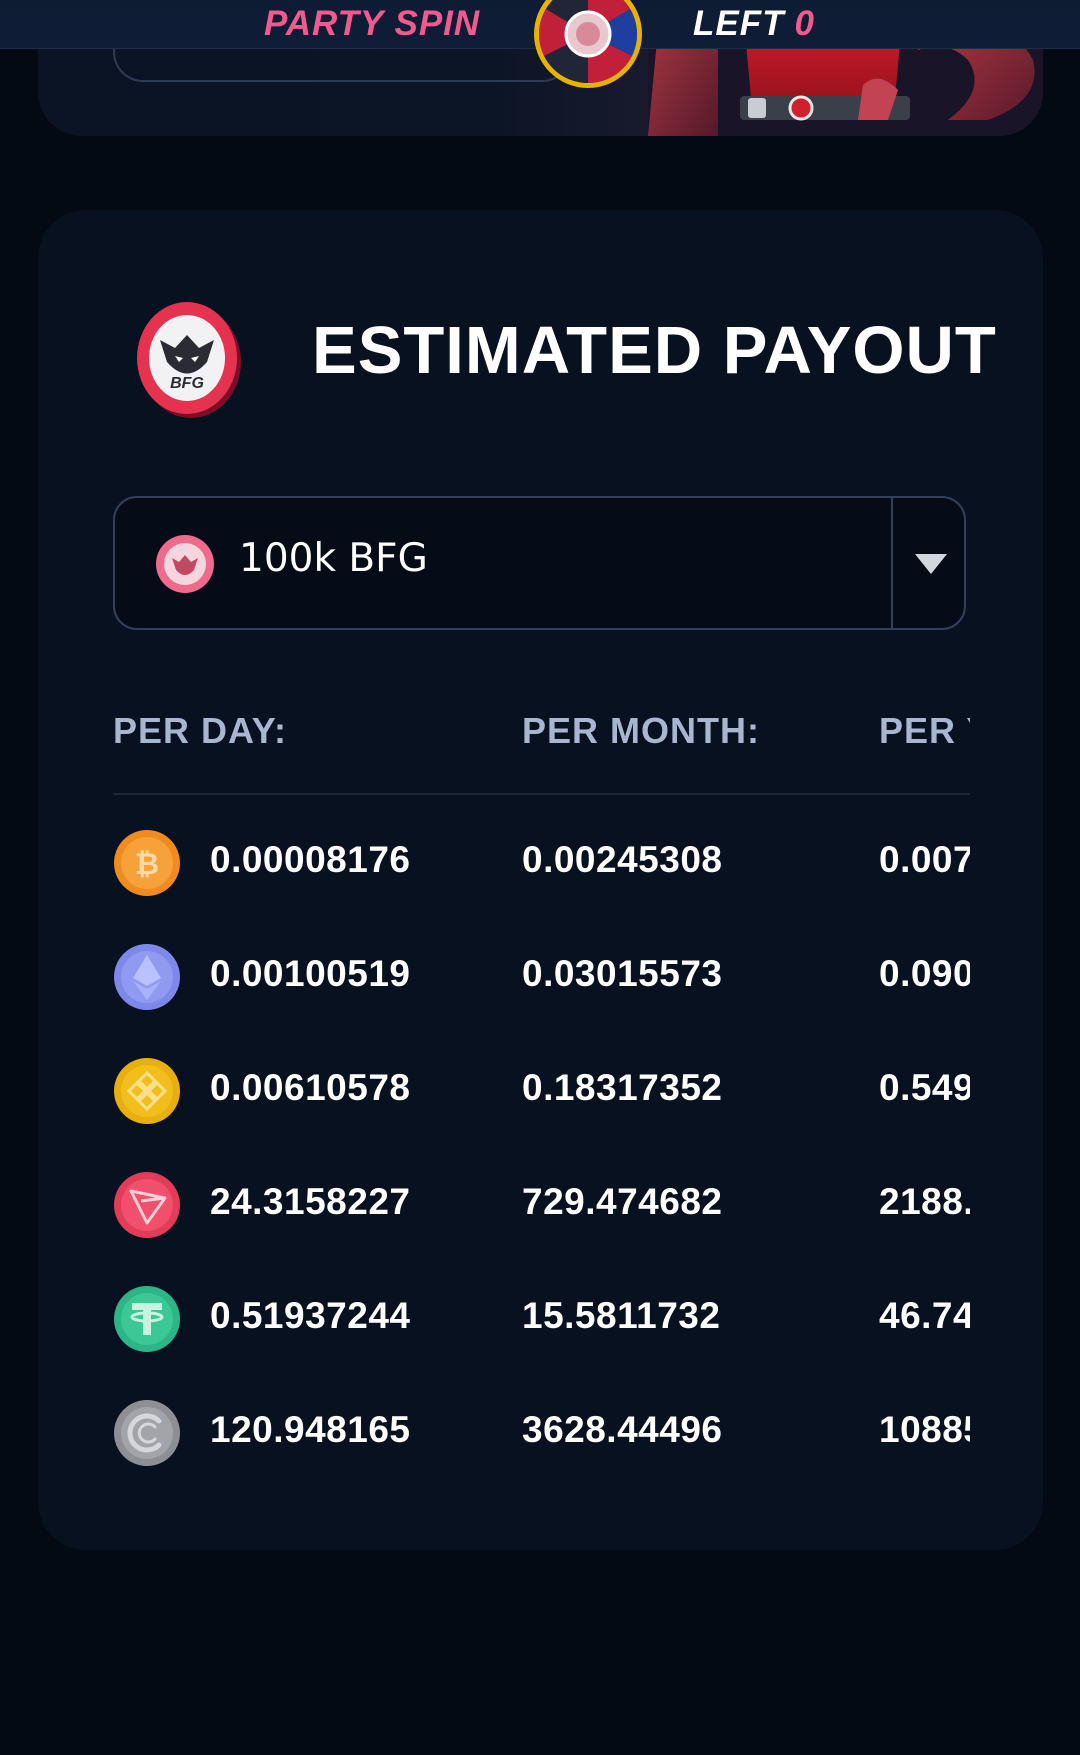  I want to click on per-year-value: 46.74, so click(924, 1315).